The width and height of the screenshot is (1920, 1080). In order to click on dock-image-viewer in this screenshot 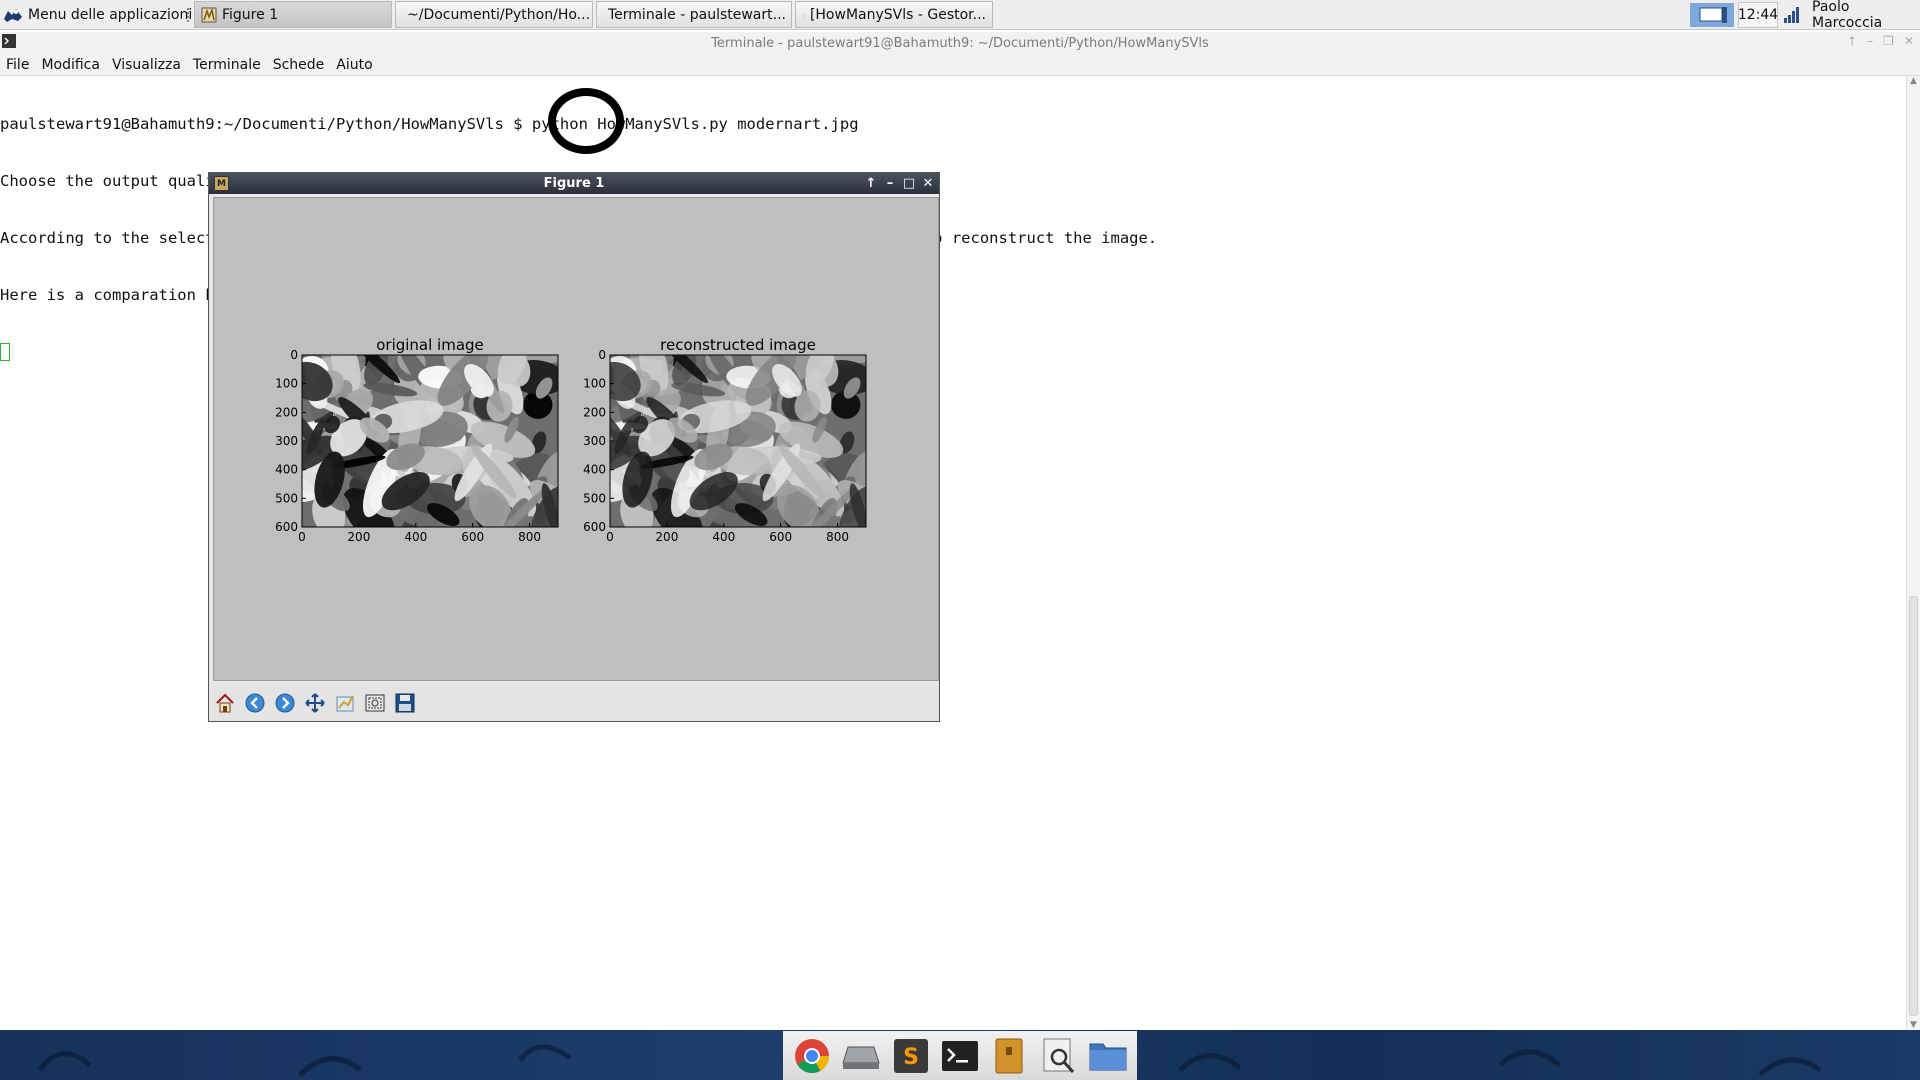, I will do `click(1059, 1056)`.